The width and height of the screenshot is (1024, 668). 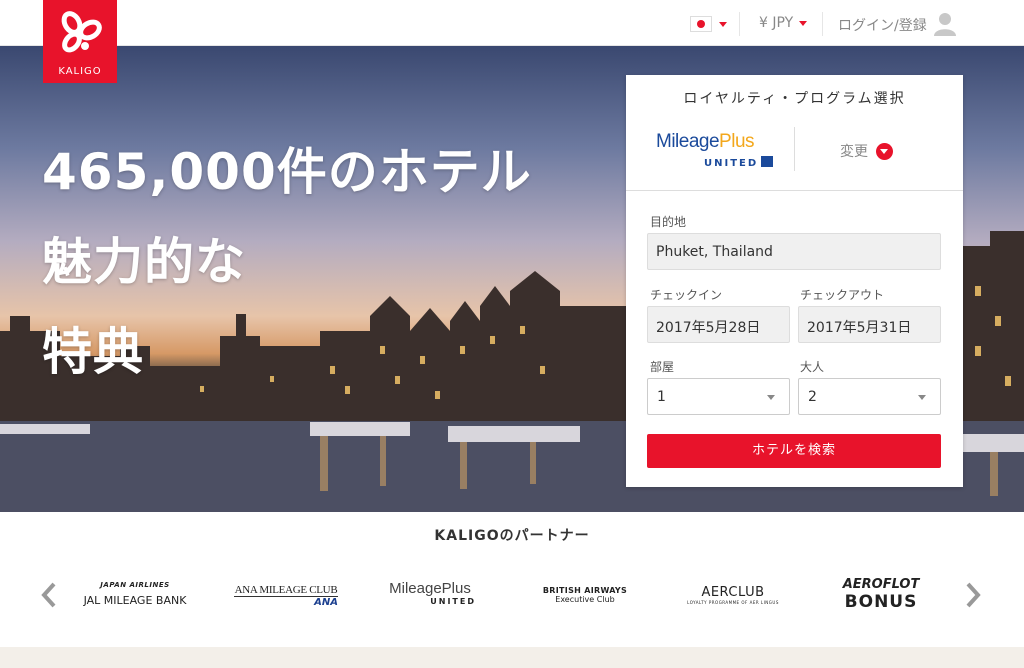 I want to click on united-logo-text: UNITED, so click(x=731, y=163).